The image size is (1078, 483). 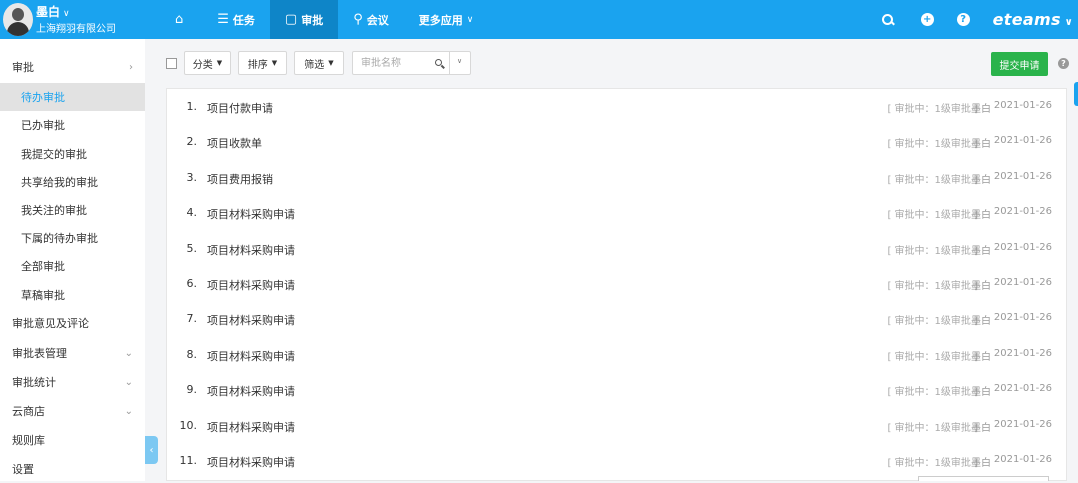 I want to click on avatar, so click(x=18, y=19).